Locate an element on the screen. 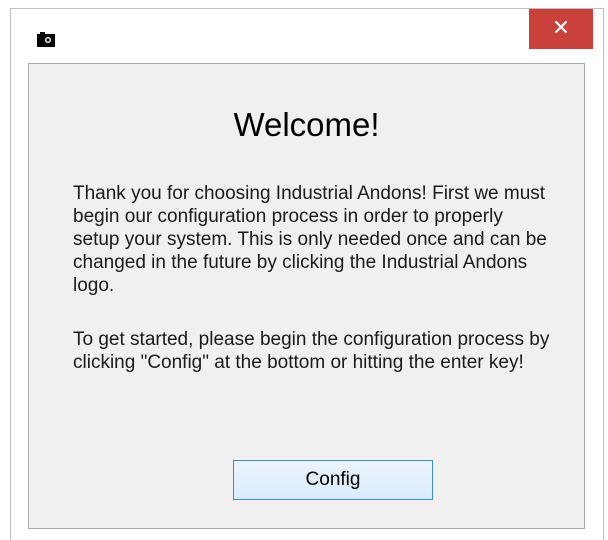 The height and width of the screenshot is (540, 608). close-button is located at coordinates (561, 29).